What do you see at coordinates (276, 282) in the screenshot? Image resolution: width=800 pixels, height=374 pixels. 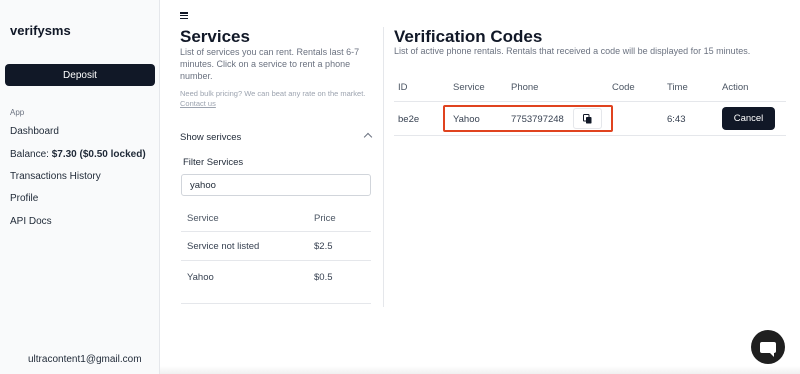 I see `table-row: Yahoo $0.5` at bounding box center [276, 282].